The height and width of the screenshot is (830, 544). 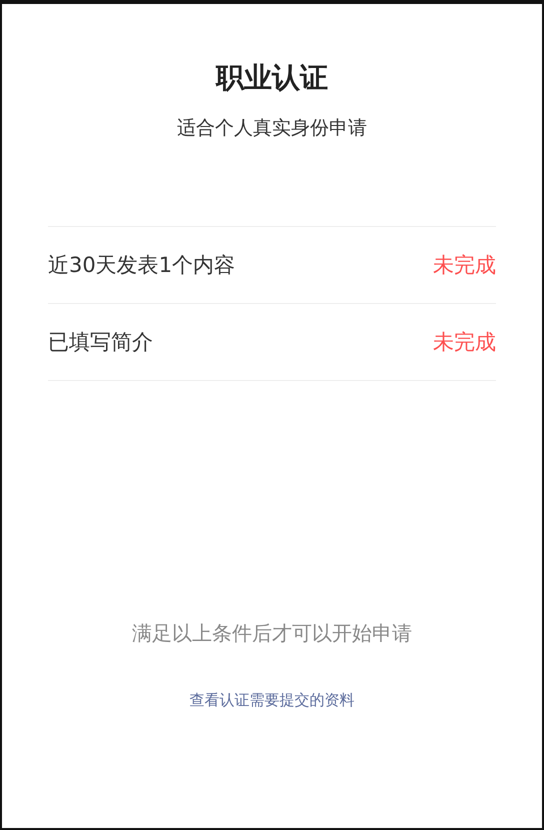 I want to click on requirement-label: 近30天发表1个内容, so click(x=142, y=265).